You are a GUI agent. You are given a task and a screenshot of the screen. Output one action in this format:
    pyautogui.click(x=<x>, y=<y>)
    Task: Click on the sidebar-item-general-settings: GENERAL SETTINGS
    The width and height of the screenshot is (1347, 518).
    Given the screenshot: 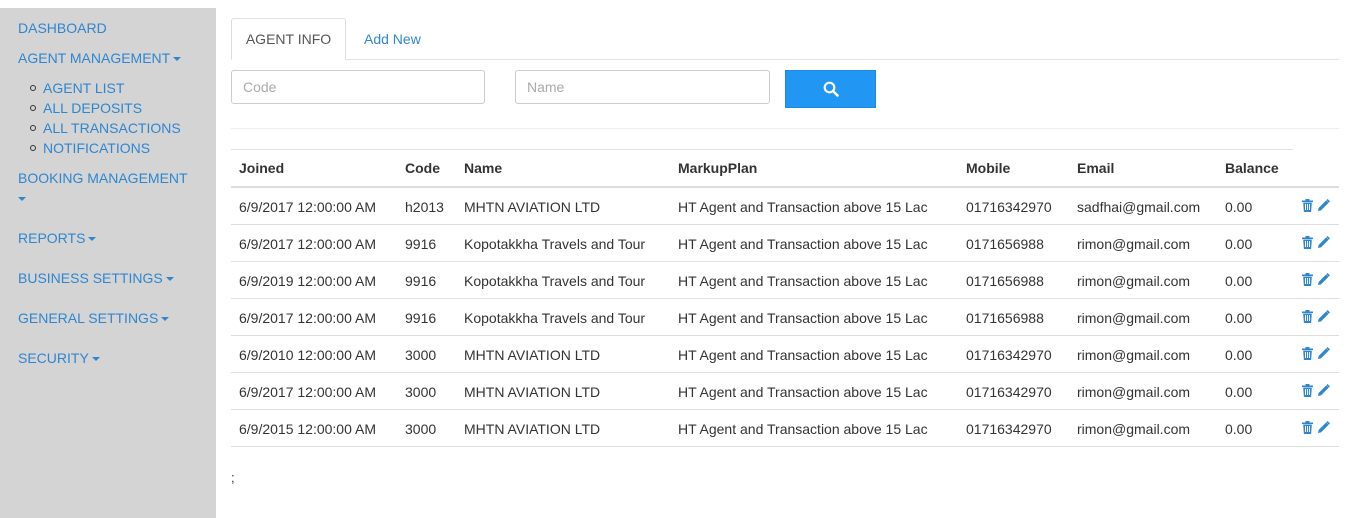 What is the action you would take?
    pyautogui.click(x=94, y=318)
    